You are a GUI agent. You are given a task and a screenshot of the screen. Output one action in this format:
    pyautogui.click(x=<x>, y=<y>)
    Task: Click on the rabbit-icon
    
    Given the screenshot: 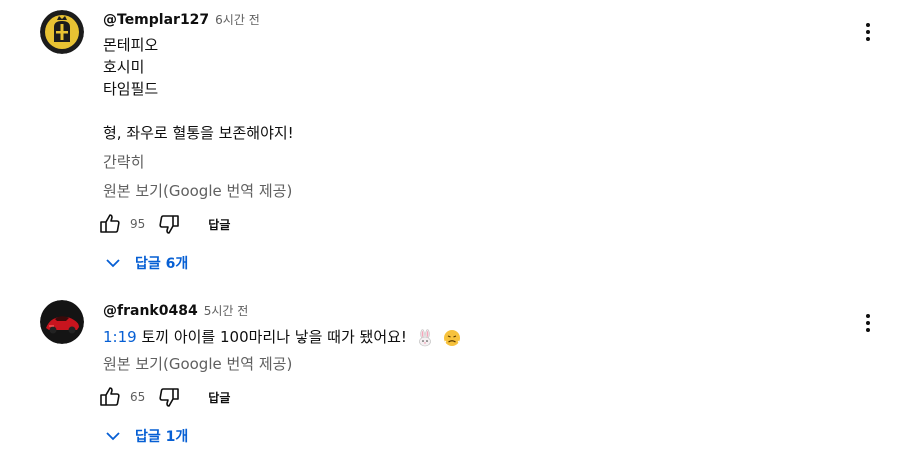 What is the action you would take?
    pyautogui.click(x=424, y=337)
    